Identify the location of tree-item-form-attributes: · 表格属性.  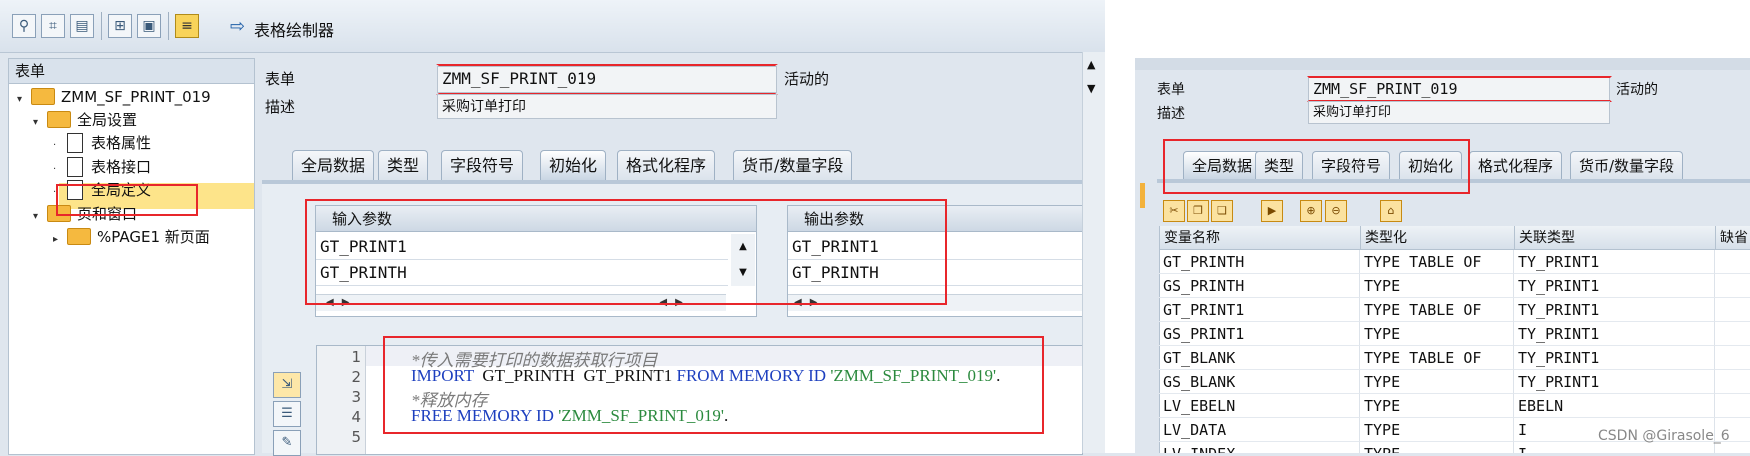
(102, 143).